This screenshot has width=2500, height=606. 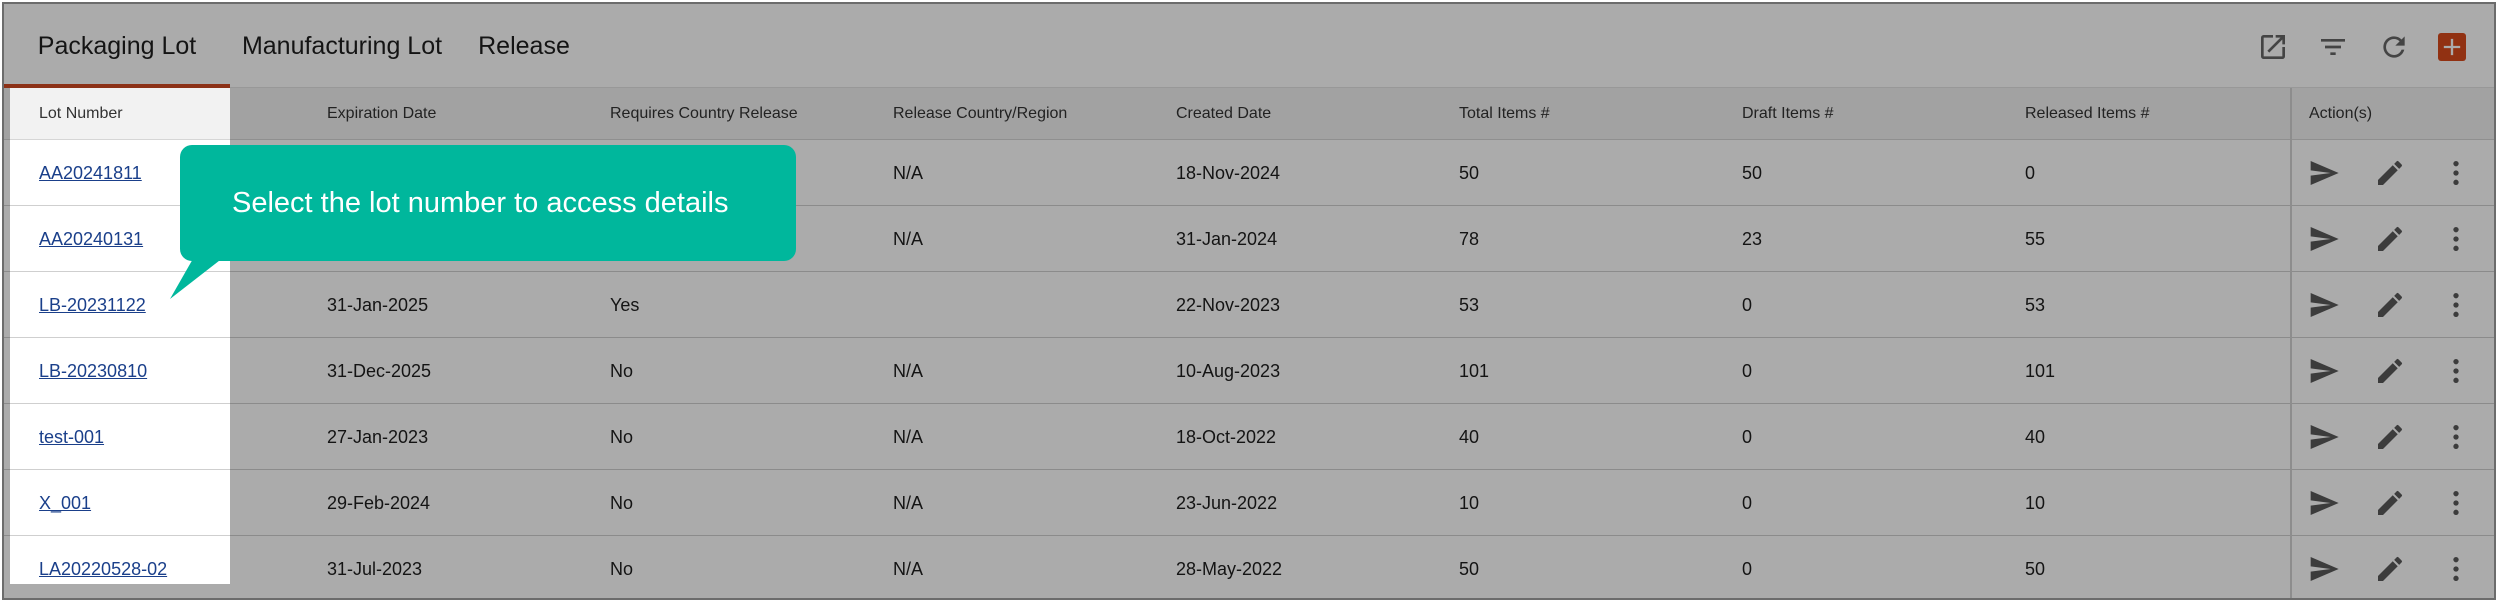 I want to click on tab-packaging-lot: Packaging Lot, so click(x=117, y=46).